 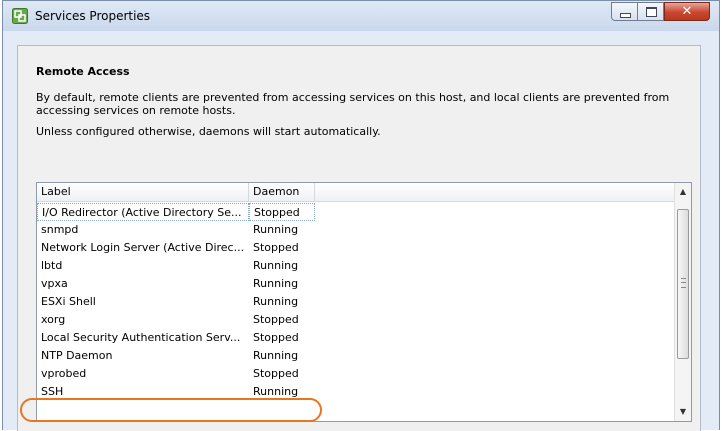 What do you see at coordinates (52, 265) in the screenshot?
I see `row-label: lbtd` at bounding box center [52, 265].